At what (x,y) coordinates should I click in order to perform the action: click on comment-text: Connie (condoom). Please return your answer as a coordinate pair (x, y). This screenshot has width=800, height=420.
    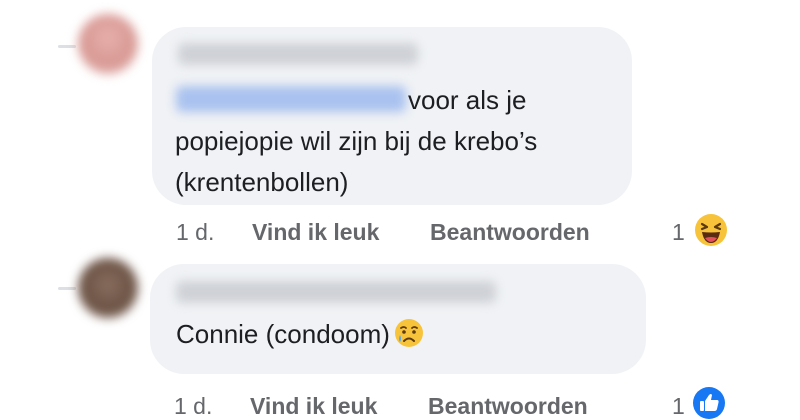
    Looking at the image, I should click on (300, 334).